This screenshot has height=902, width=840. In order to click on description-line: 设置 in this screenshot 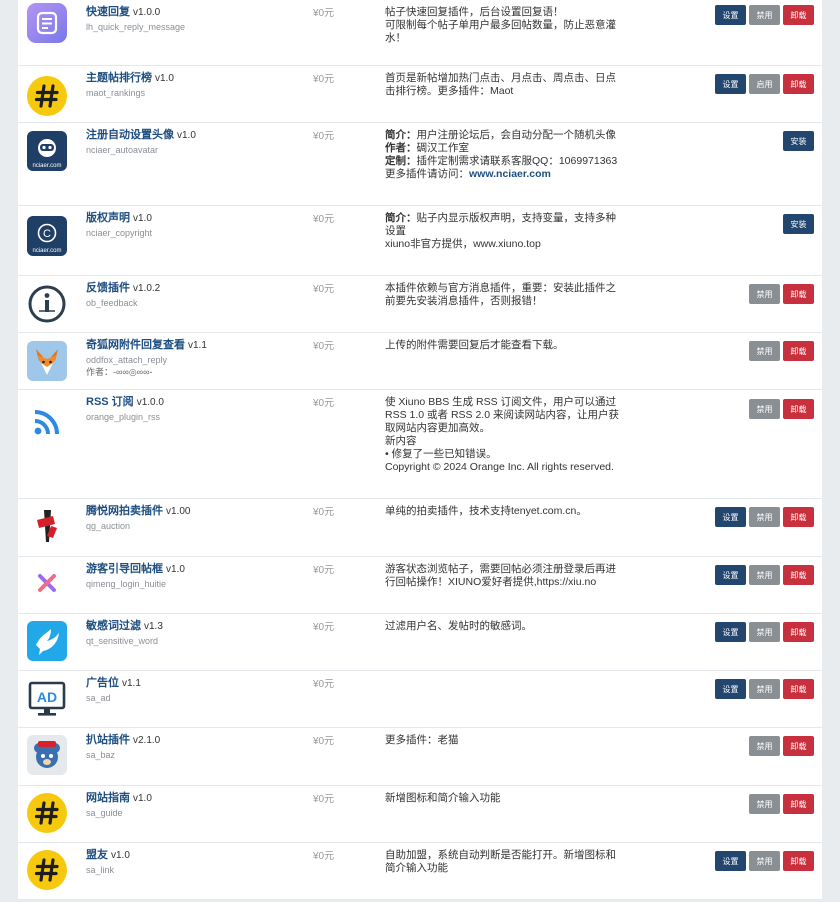, I will do `click(505, 231)`.